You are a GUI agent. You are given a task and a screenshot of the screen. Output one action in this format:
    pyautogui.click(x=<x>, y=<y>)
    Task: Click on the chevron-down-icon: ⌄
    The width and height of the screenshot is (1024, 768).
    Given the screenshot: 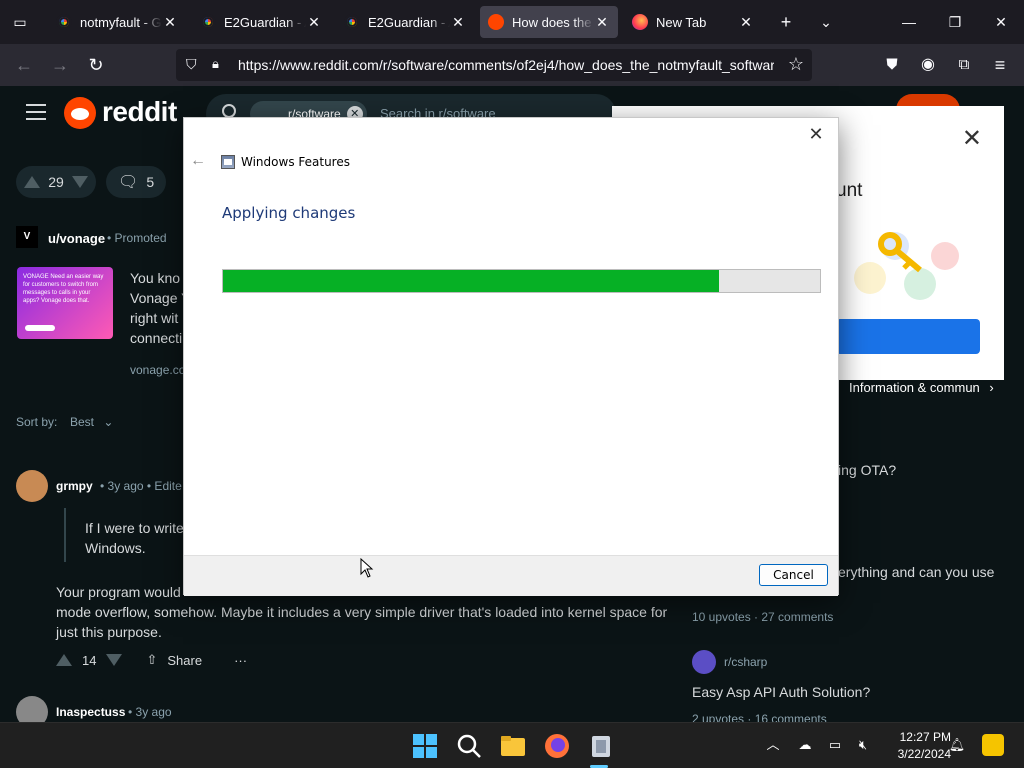 What is the action you would take?
    pyautogui.click(x=826, y=22)
    